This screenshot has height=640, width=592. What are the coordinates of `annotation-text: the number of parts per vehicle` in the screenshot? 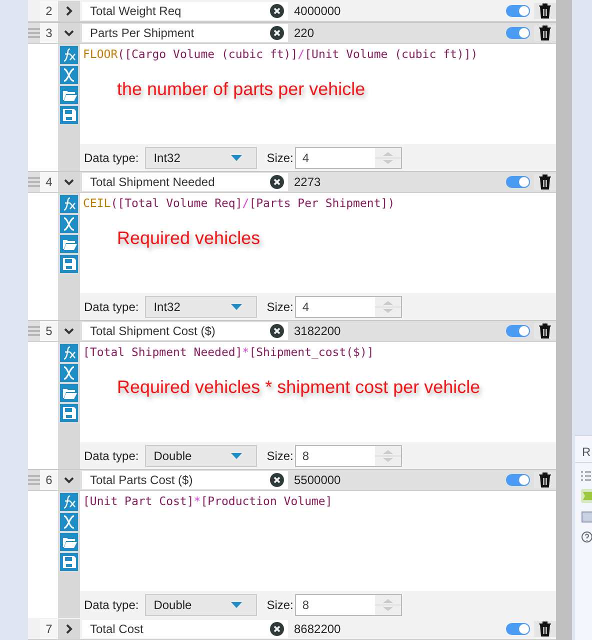 It's located at (241, 89).